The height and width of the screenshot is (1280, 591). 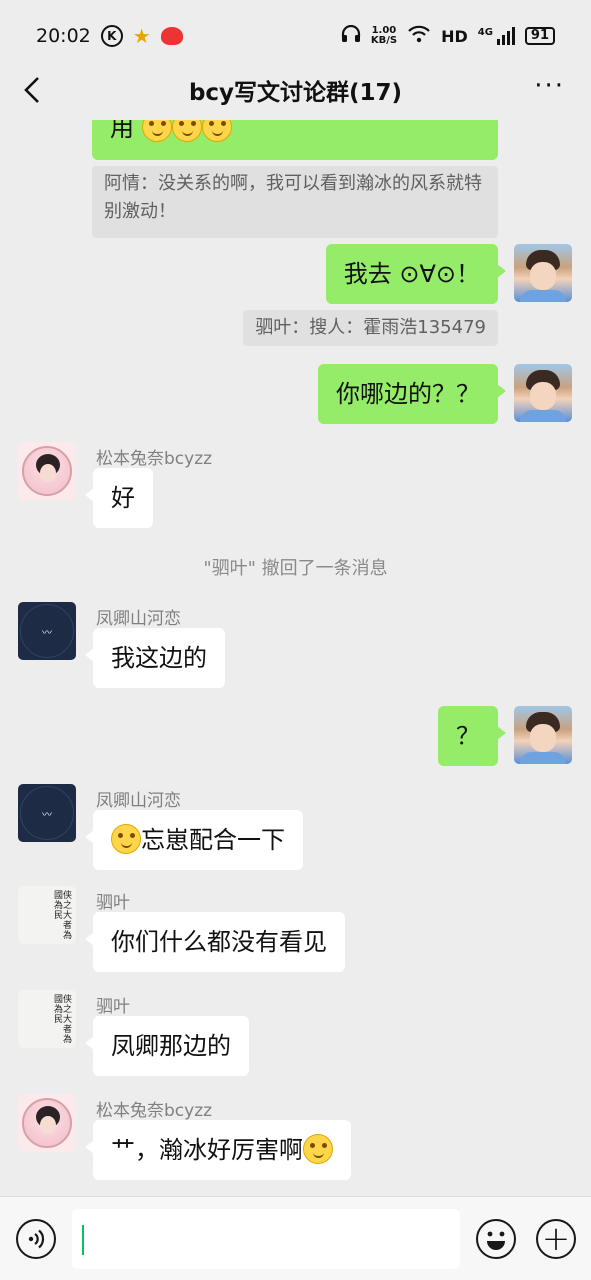 What do you see at coordinates (454, 36) in the screenshot?
I see `hd-label: HD` at bounding box center [454, 36].